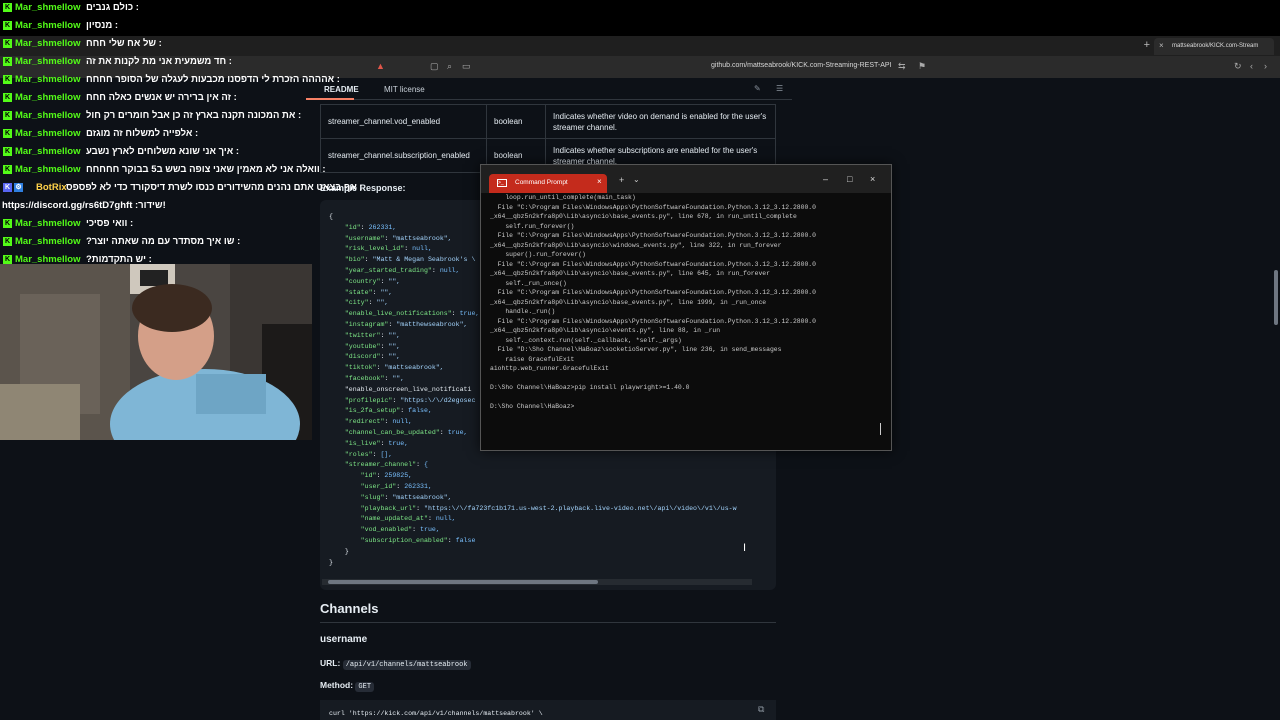  Describe the element at coordinates (349, 608) in the screenshot. I see `channels-heading: Channels` at that location.